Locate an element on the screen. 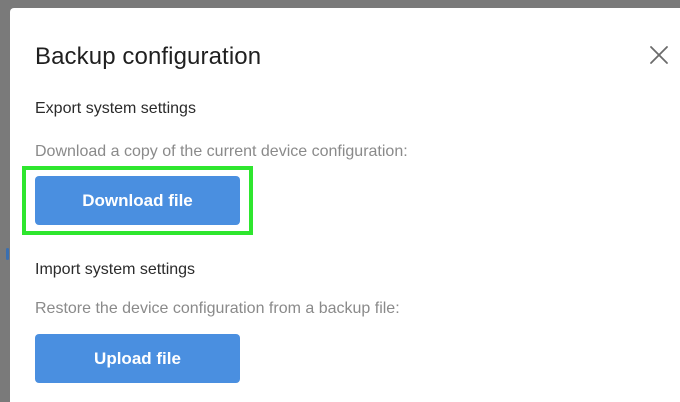 This screenshot has width=680, height=402. close-icon is located at coordinates (659, 55).